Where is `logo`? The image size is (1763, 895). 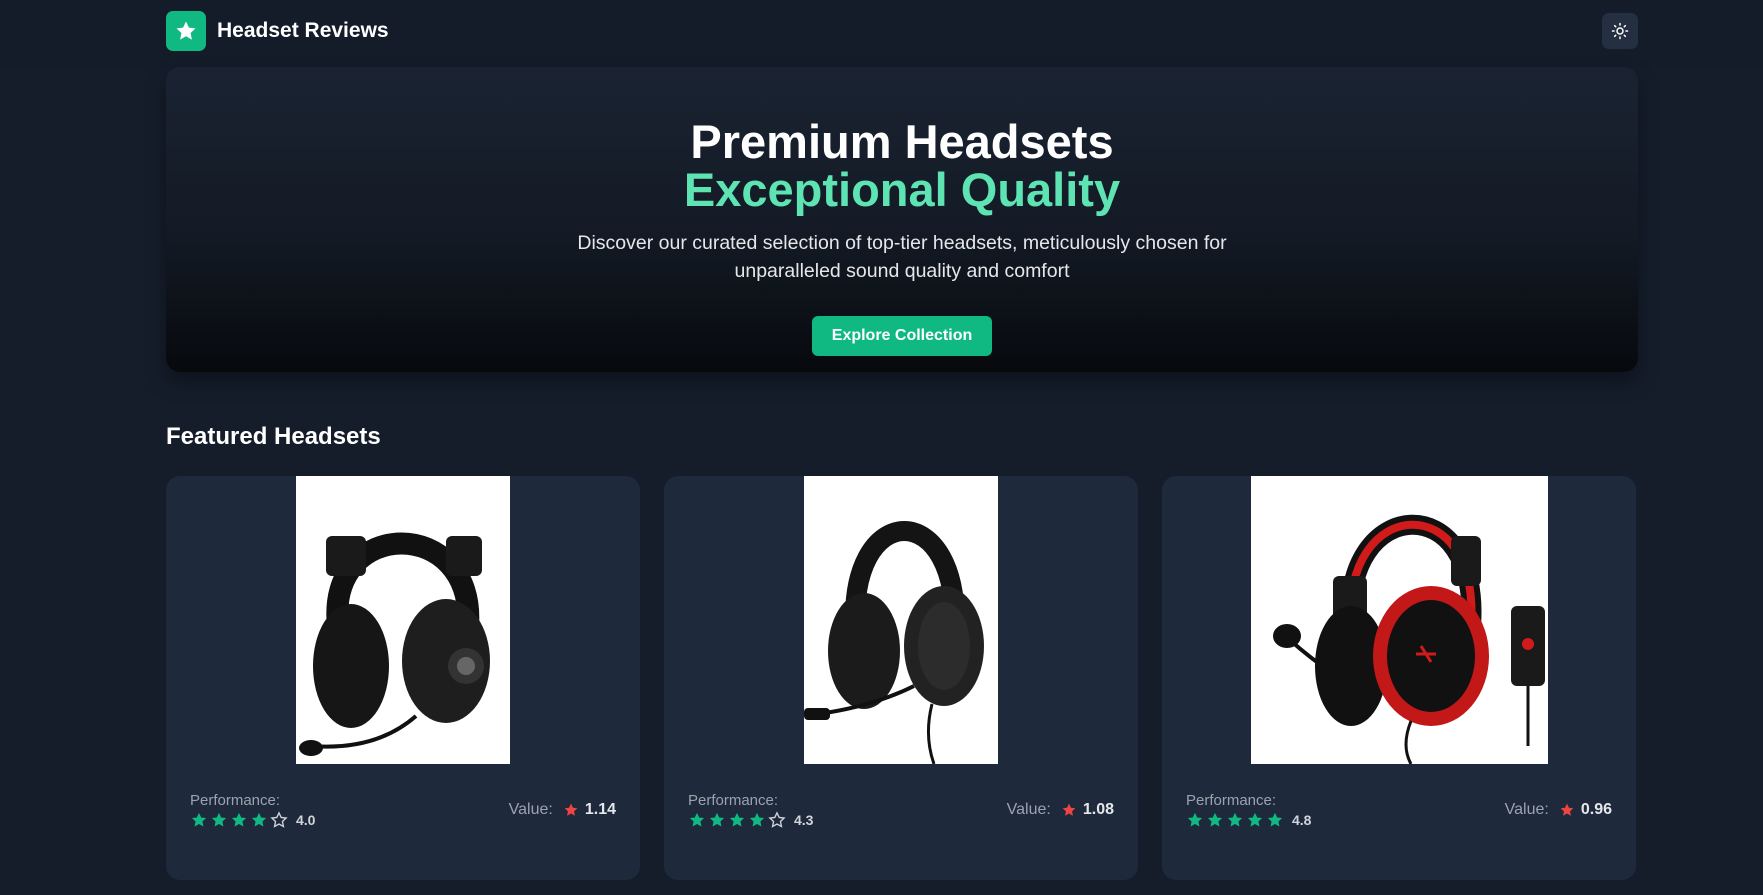
logo is located at coordinates (186, 31).